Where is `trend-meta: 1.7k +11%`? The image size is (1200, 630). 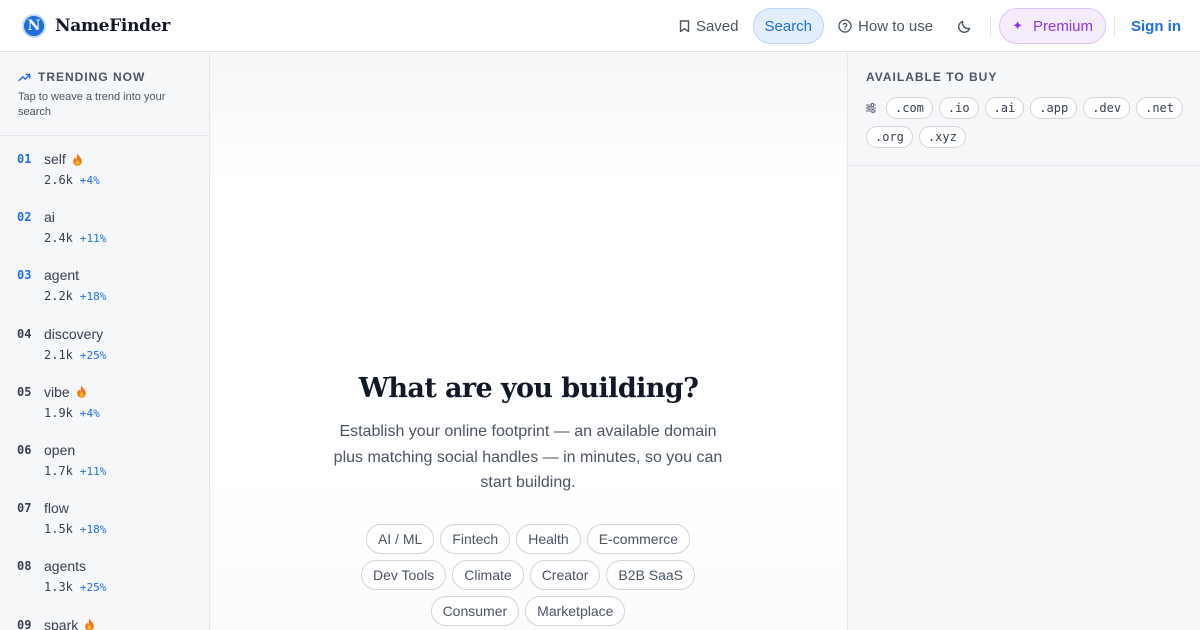
trend-meta: 1.7k +11% is located at coordinates (75, 471).